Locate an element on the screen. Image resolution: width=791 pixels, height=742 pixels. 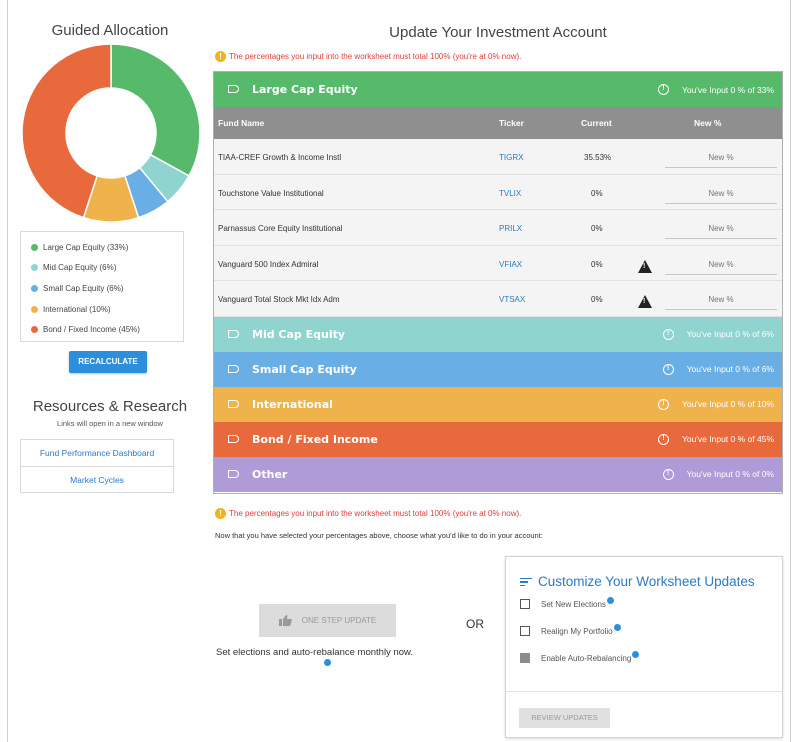
legend-item-mid-cap: Mid Cap Equity (6%) is located at coordinates (107, 268).